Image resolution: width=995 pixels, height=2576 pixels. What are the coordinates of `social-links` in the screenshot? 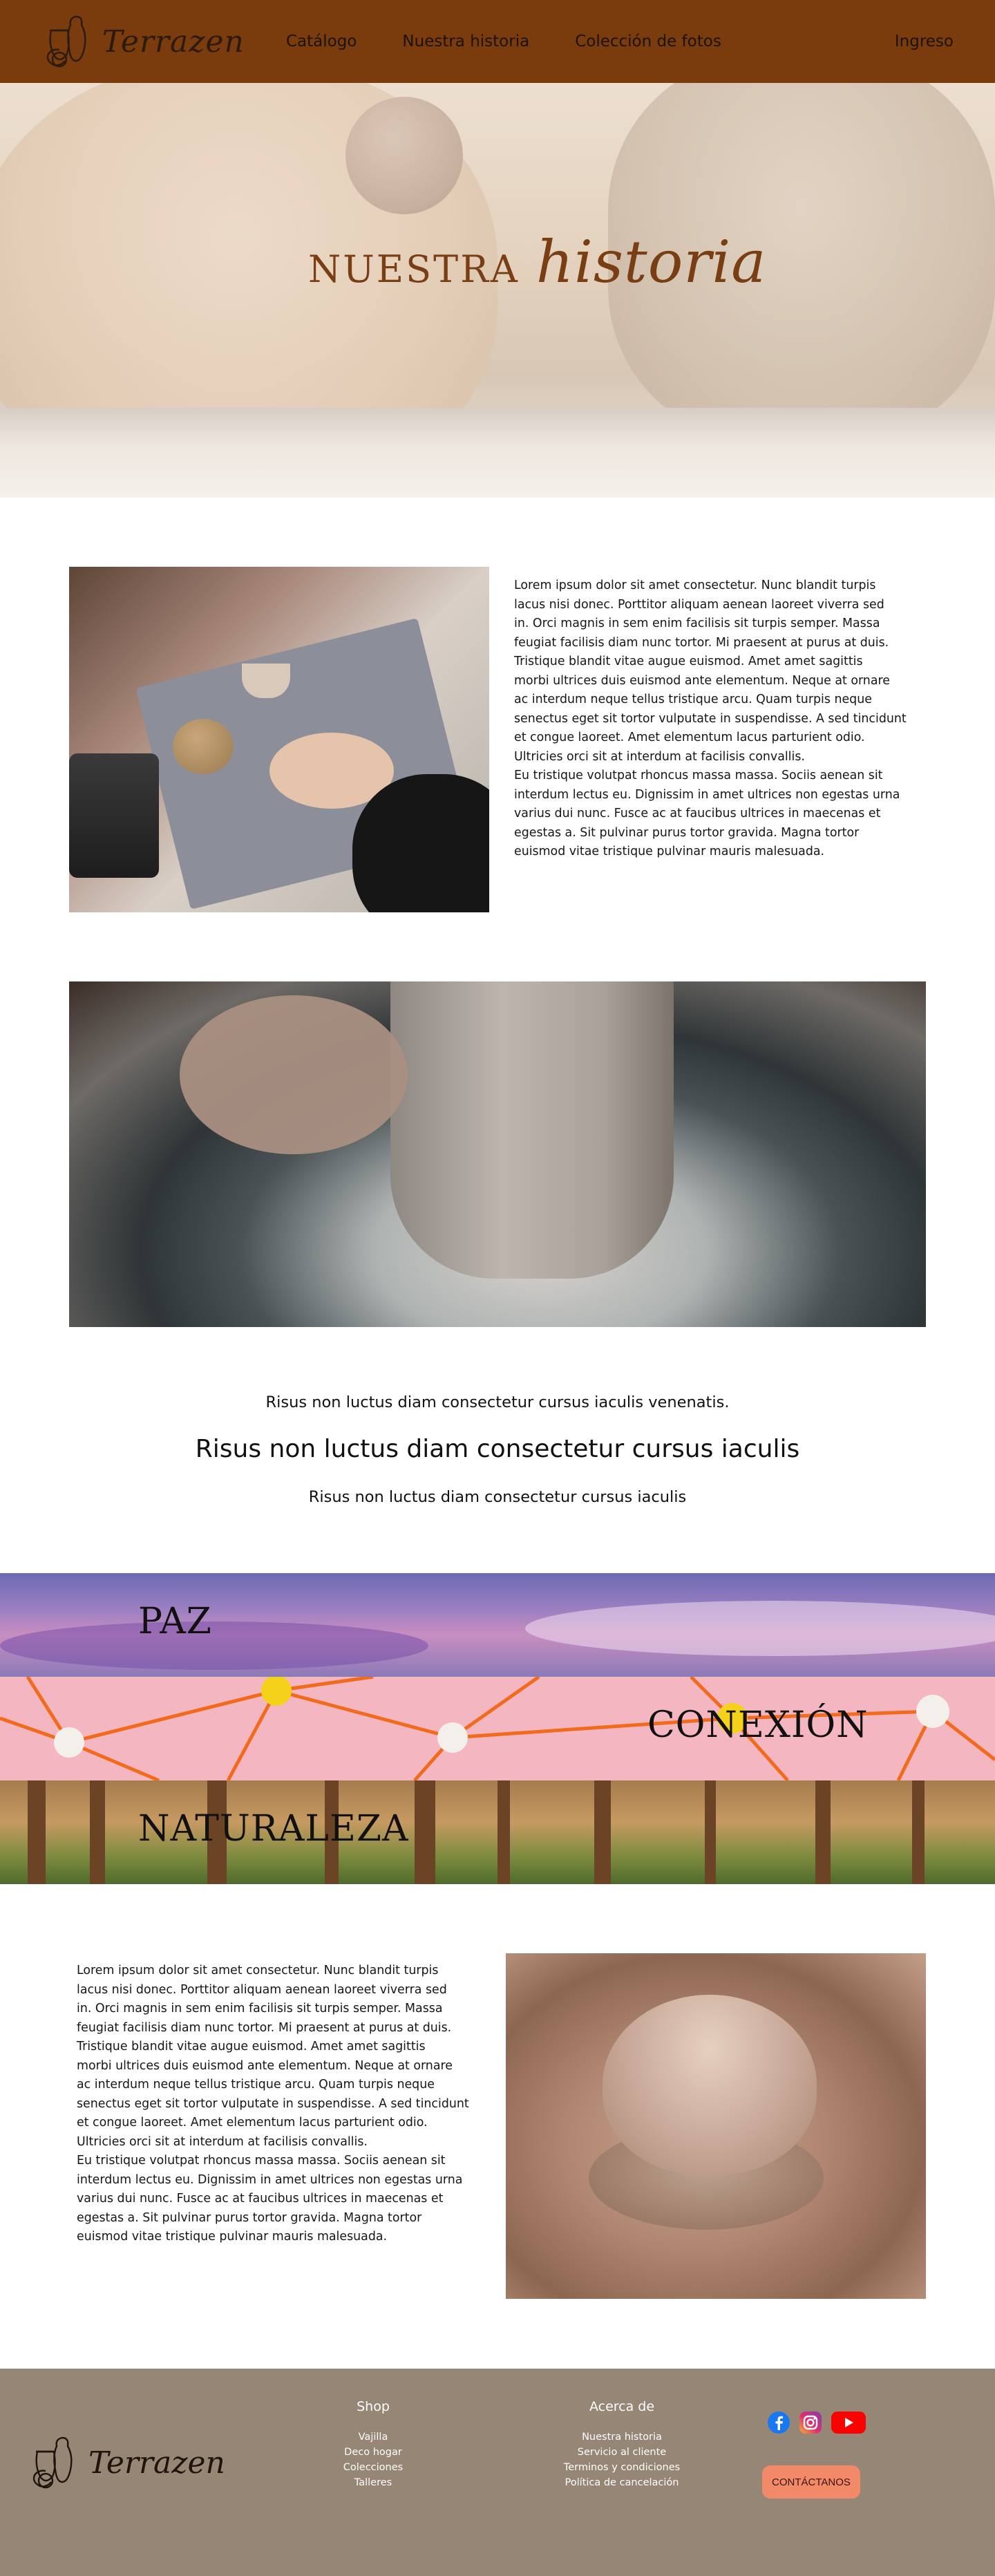 It's located at (816, 2422).